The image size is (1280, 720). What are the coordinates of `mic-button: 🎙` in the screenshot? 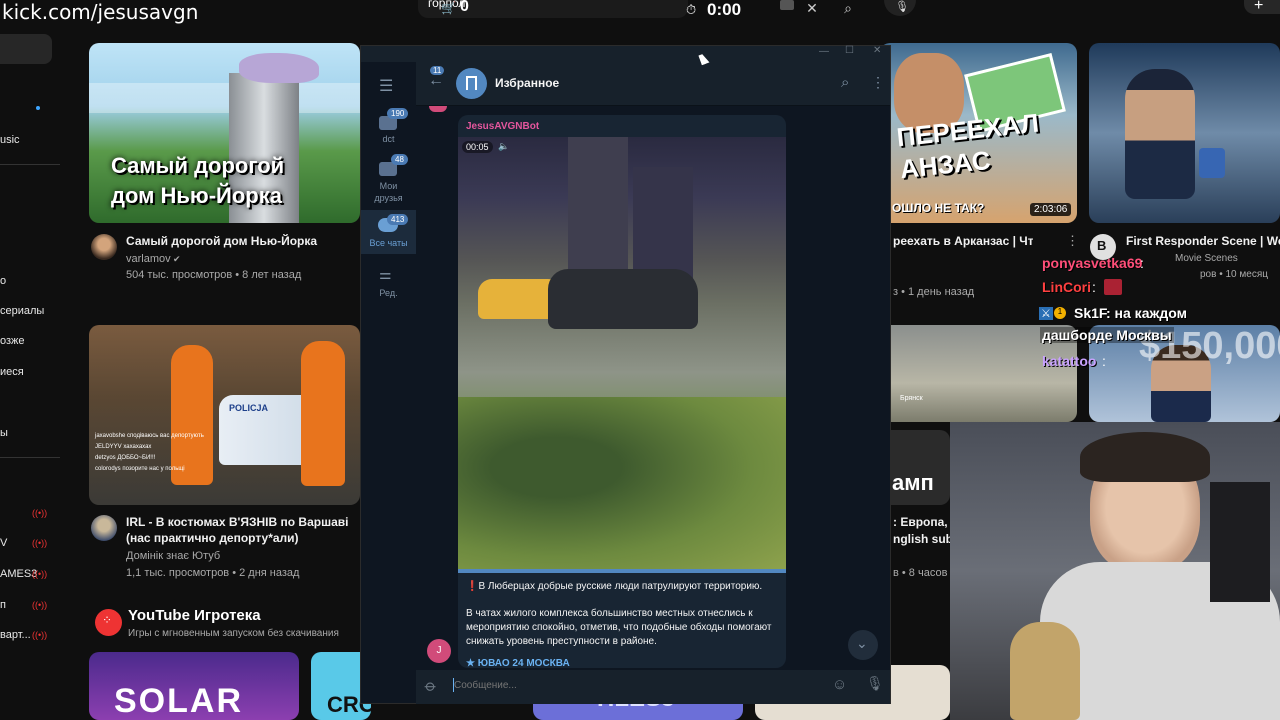 It's located at (900, 8).